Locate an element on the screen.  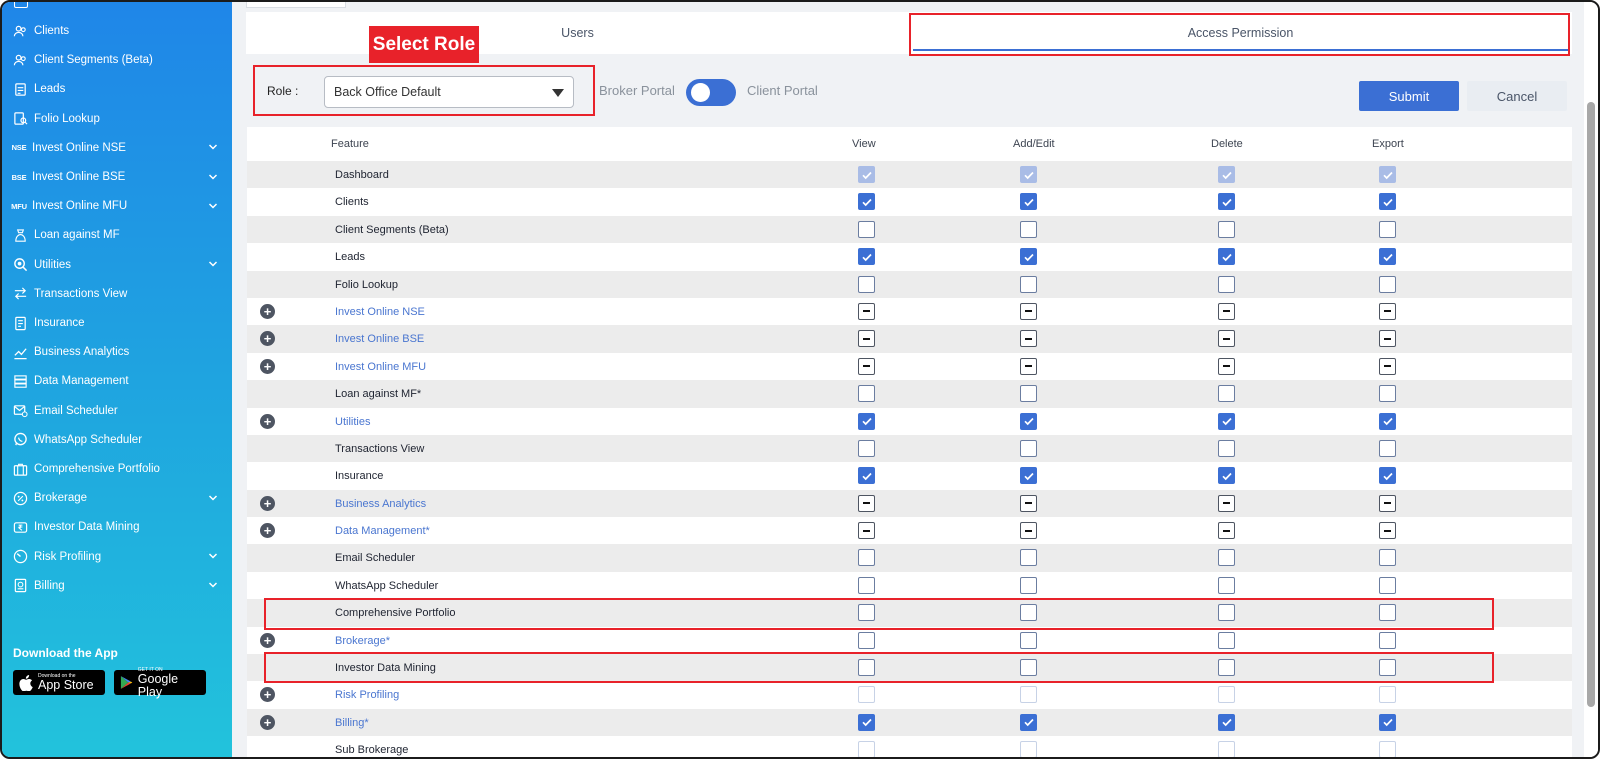
feature-name: Billing* is located at coordinates (352, 723).